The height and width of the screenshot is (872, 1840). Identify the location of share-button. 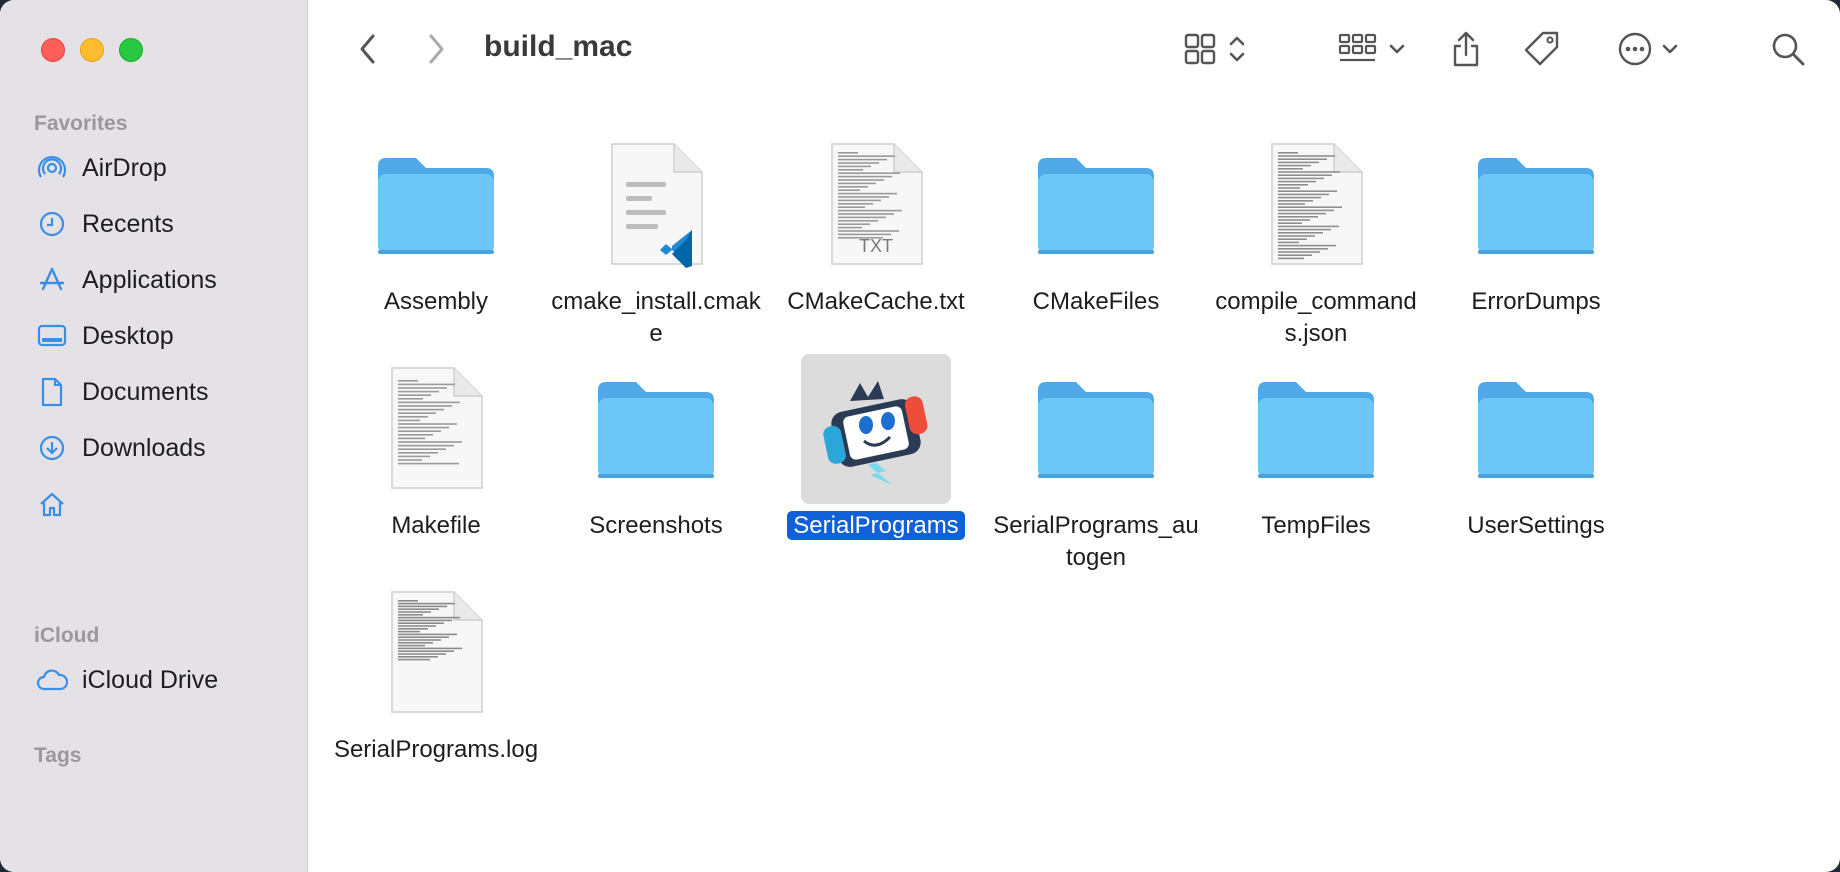
(1466, 49).